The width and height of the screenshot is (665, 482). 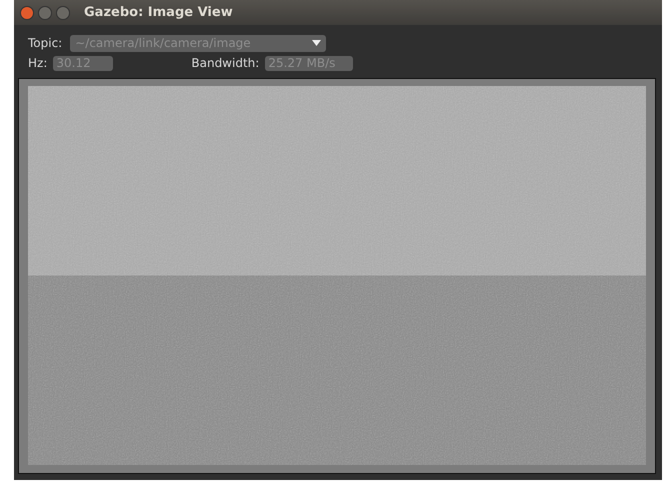 I want to click on topic-label: Topic:, so click(x=45, y=43).